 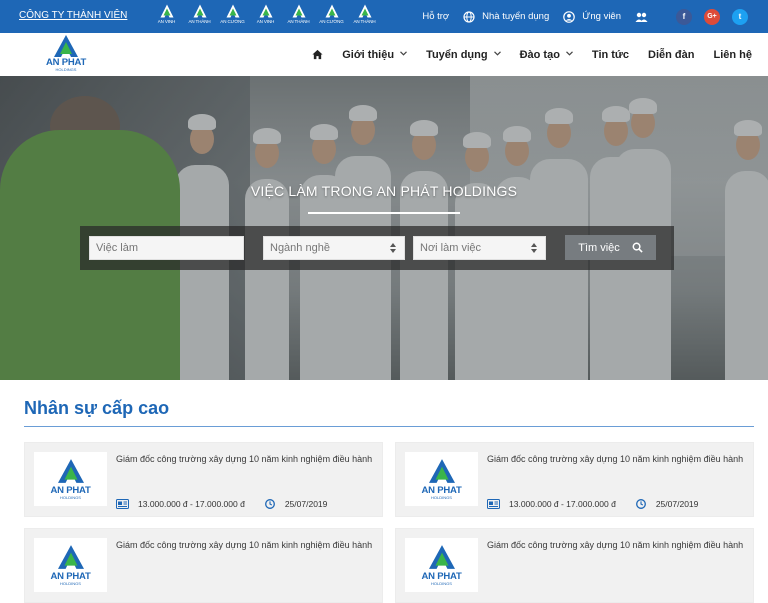 I want to click on top-links: Hỗ trợ Nhà tuyển dụng Ứng viên f G+ t, so click(x=595, y=16).